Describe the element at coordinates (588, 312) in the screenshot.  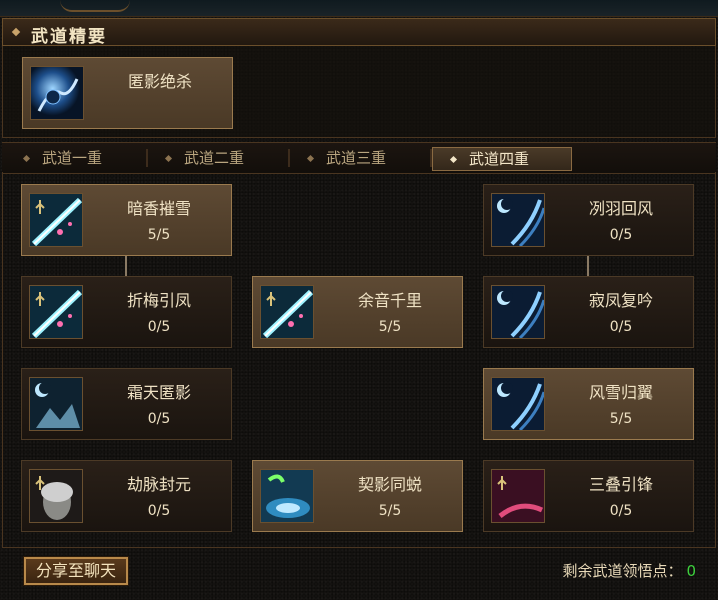
I see `skill-card: 寂凤复吟 0/5` at that location.